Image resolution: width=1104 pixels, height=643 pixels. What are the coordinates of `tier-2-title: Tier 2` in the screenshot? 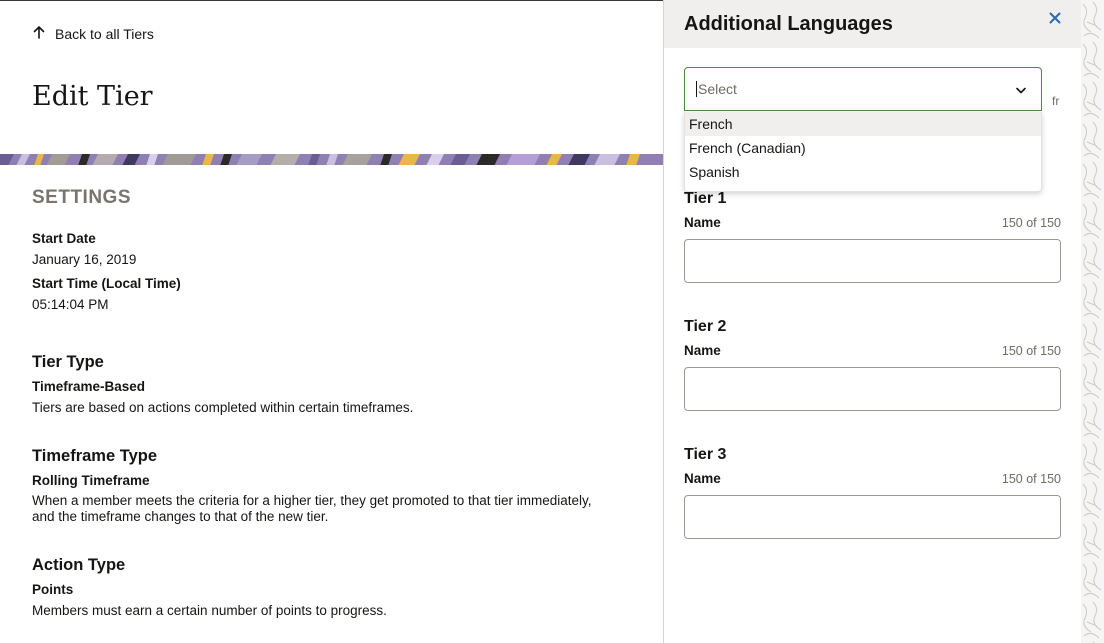 It's located at (705, 326).